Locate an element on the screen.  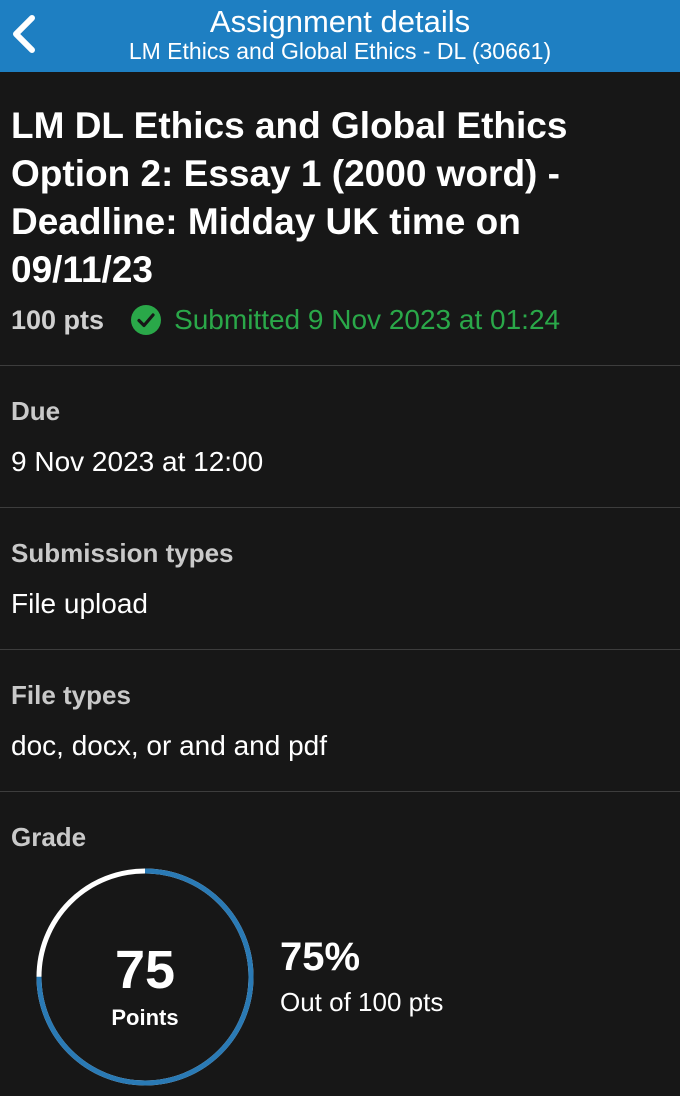
due-label: Due is located at coordinates (36, 411).